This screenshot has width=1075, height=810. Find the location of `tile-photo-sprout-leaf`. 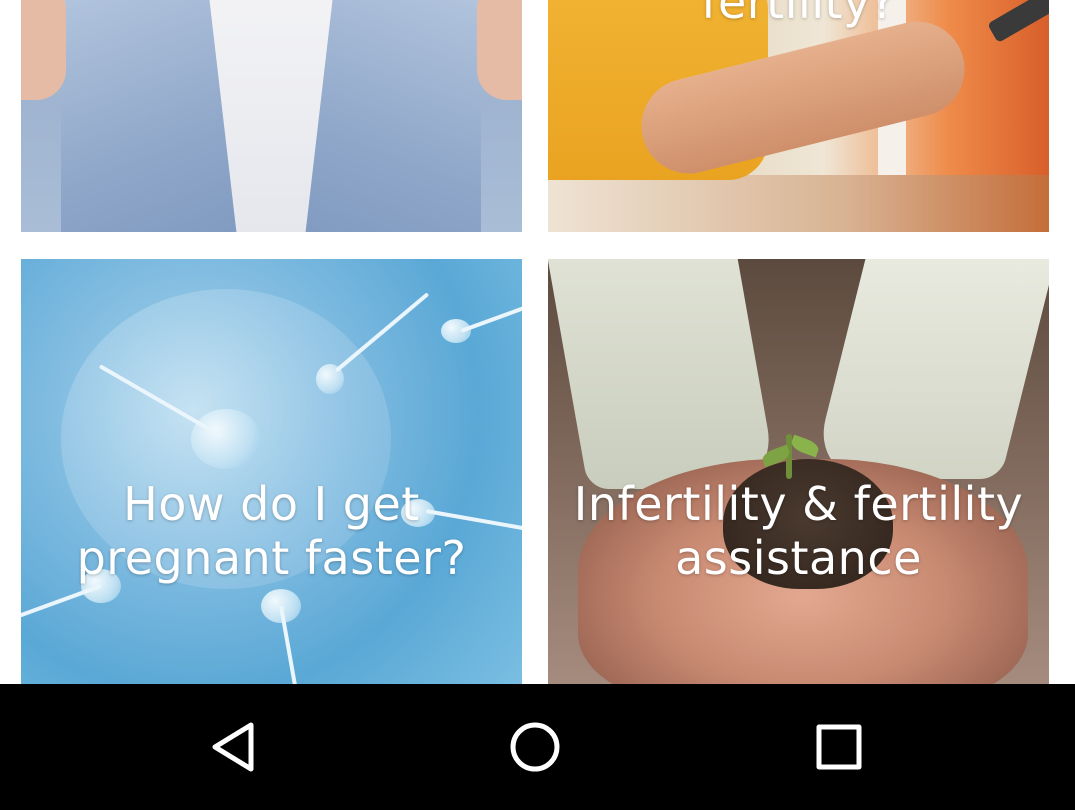

tile-photo-sprout-leaf is located at coordinates (805, 446).